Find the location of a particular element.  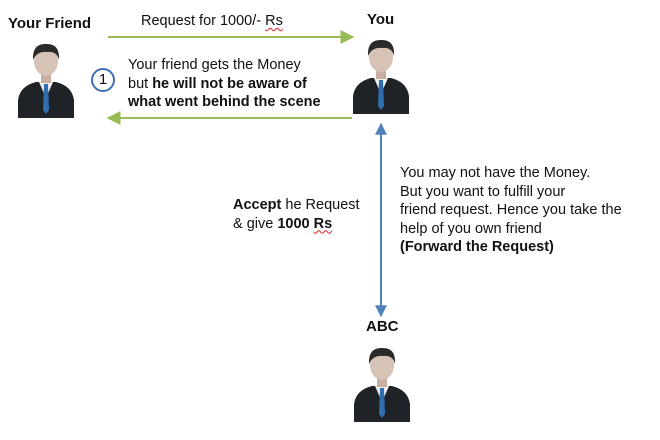

forward-line-4: help of you own friend is located at coordinates (471, 228).